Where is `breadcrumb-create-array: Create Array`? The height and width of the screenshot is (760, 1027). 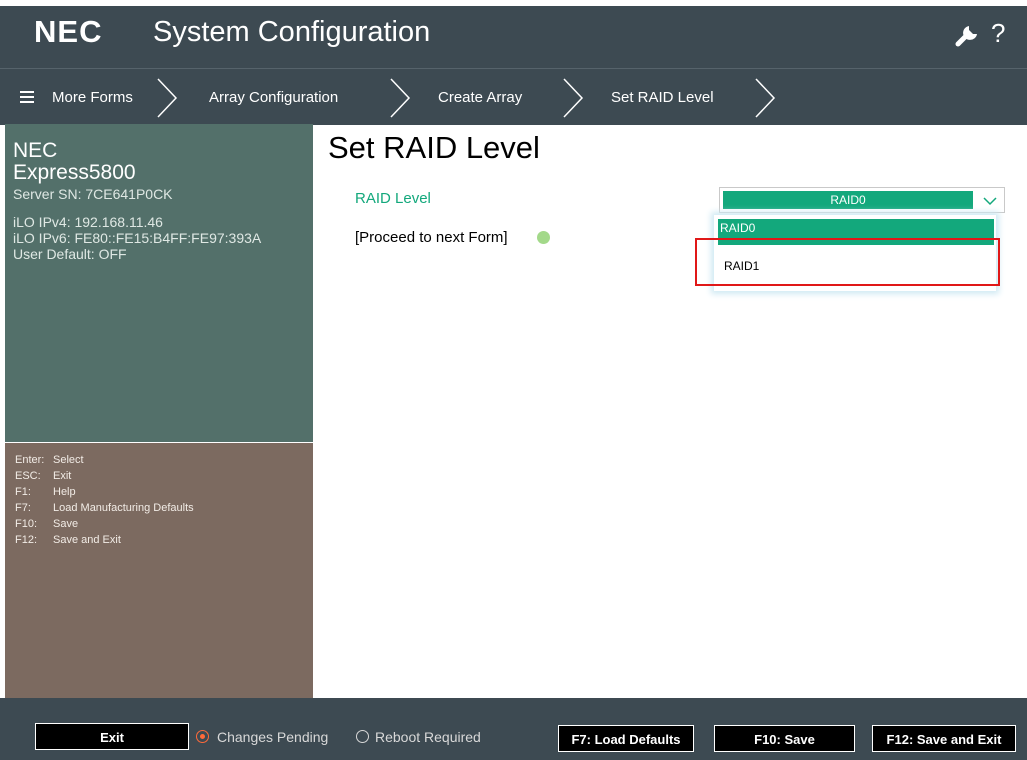 breadcrumb-create-array: Create Array is located at coordinates (480, 97).